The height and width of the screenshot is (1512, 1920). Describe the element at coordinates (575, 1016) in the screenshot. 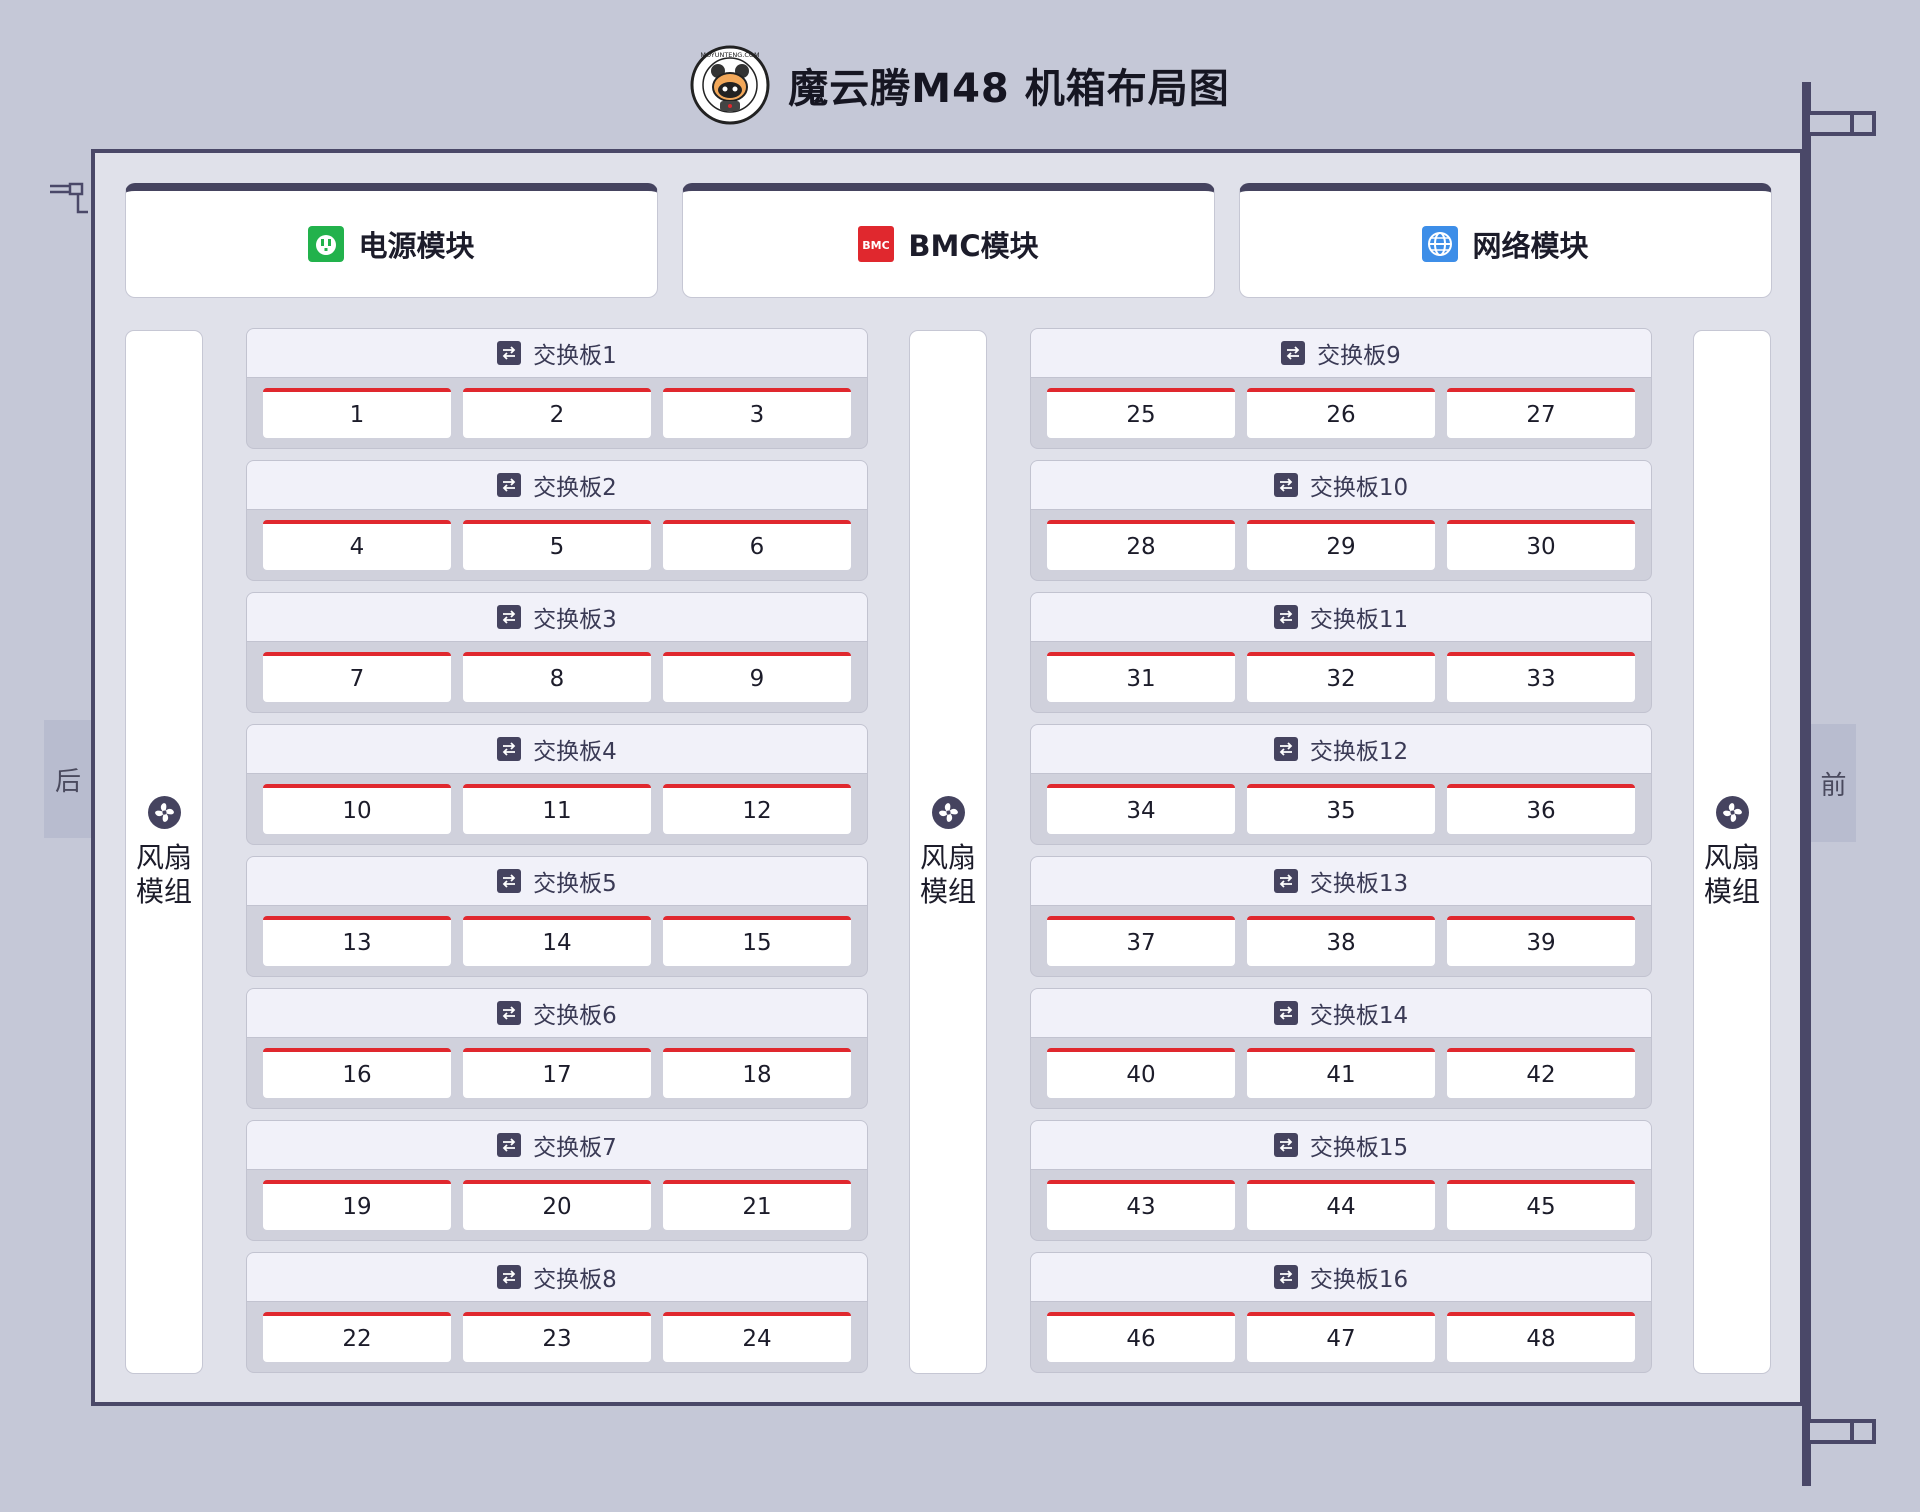

I see `switch-board-title: 交换板6` at that location.